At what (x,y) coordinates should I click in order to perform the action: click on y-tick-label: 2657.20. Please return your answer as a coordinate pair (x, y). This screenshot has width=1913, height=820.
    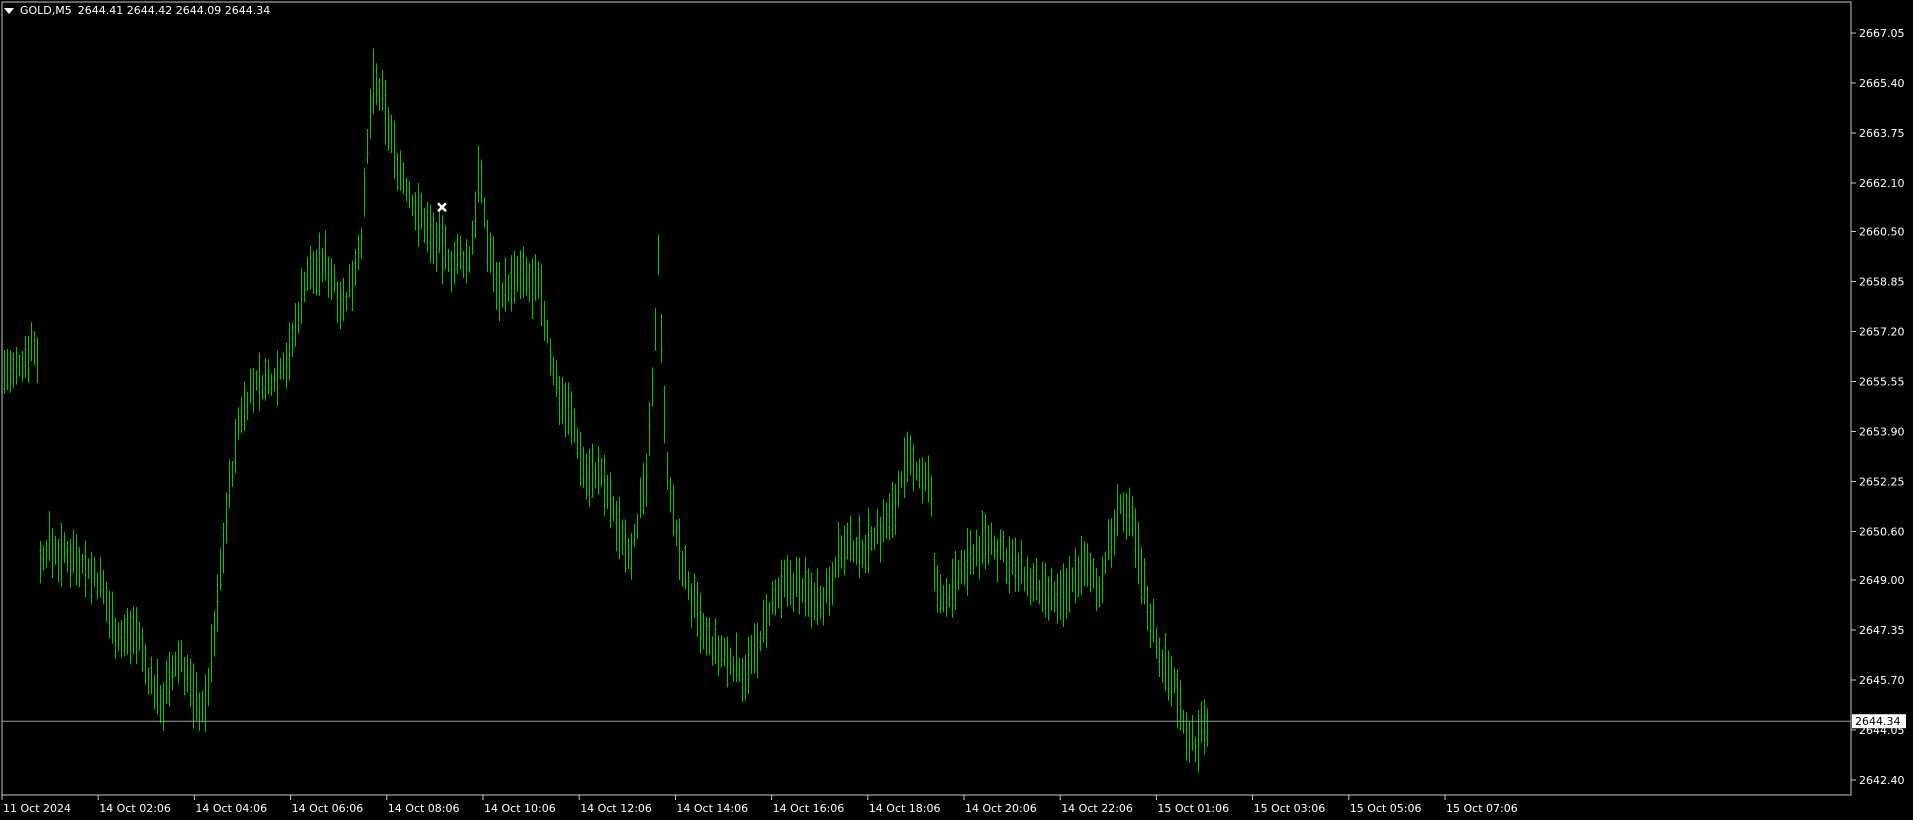
    Looking at the image, I should click on (1882, 332).